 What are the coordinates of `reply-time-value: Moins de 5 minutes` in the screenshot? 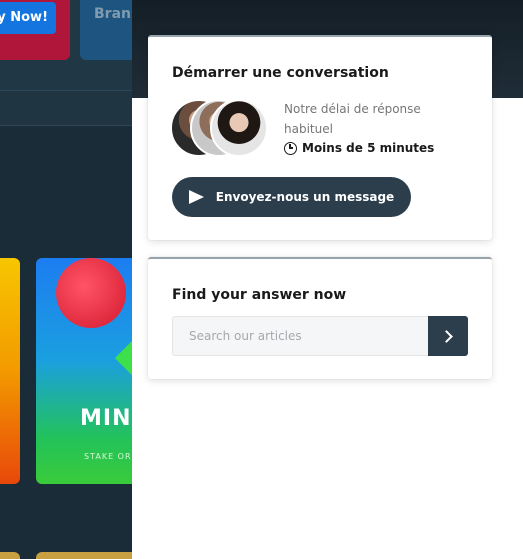 It's located at (359, 148).